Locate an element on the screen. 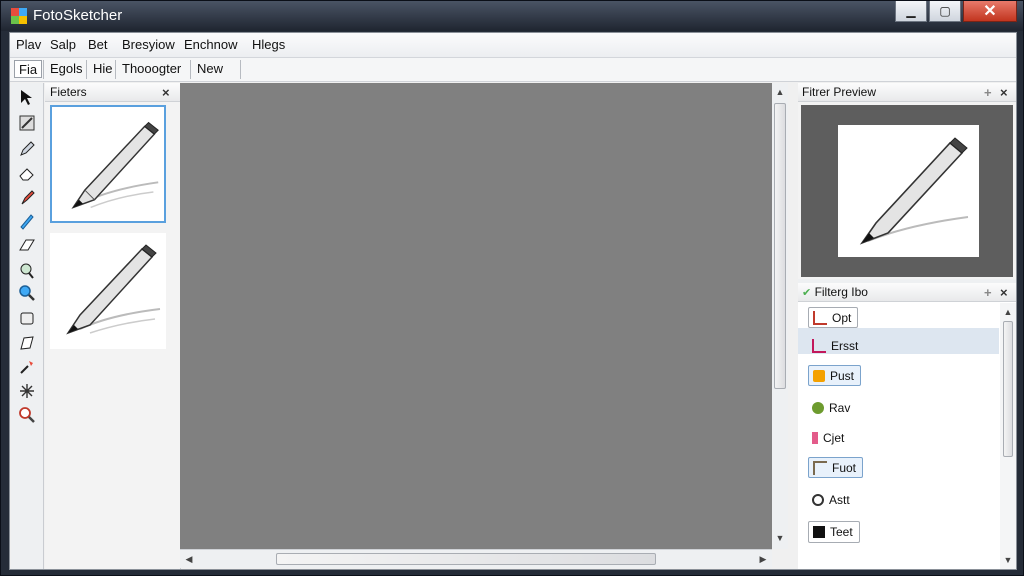 This screenshot has width=1024, height=576. menu-item-1: Salp is located at coordinates (63, 44).